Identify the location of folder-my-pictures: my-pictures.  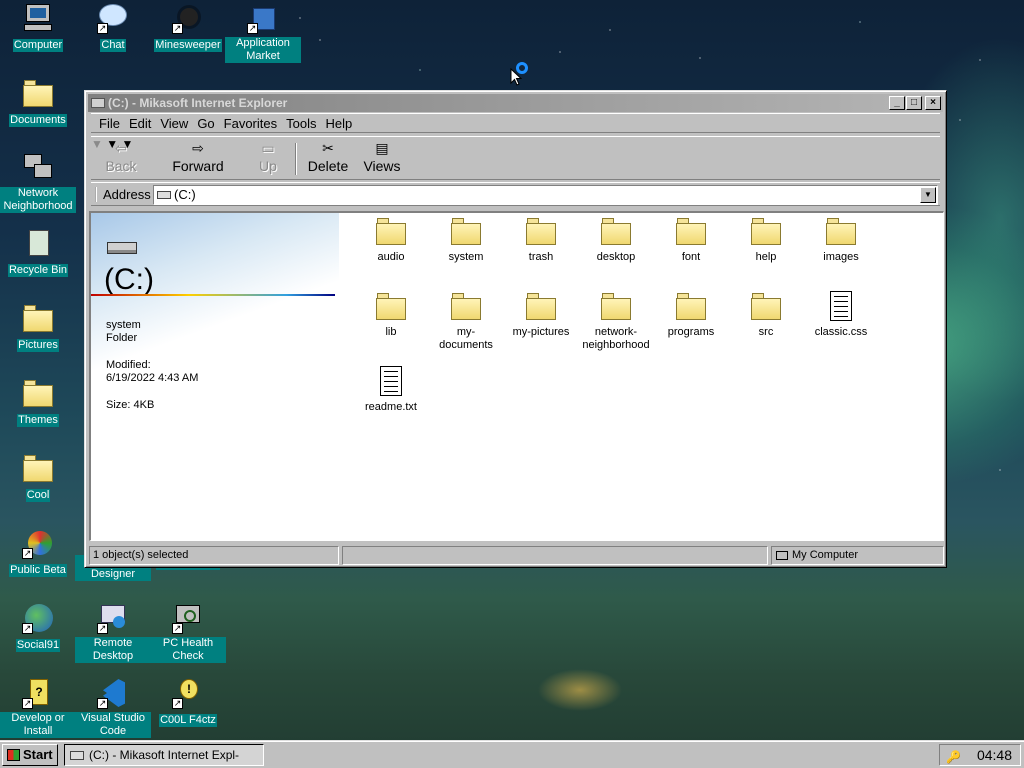
(541, 314).